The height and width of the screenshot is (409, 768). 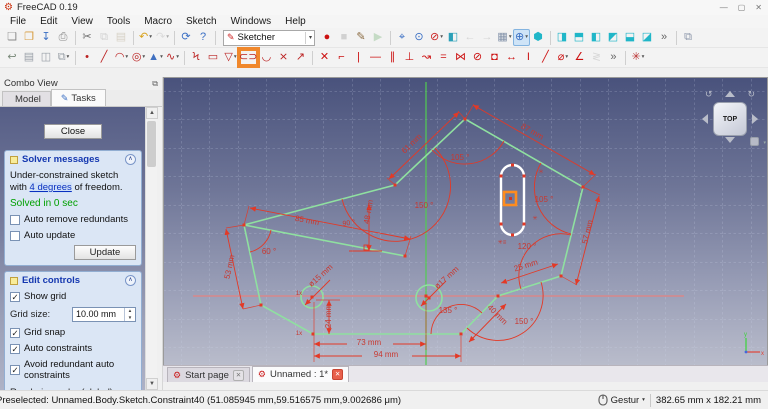 What do you see at coordinates (541, 173) in the screenshot?
I see `dimension-label: ＊` at bounding box center [541, 173].